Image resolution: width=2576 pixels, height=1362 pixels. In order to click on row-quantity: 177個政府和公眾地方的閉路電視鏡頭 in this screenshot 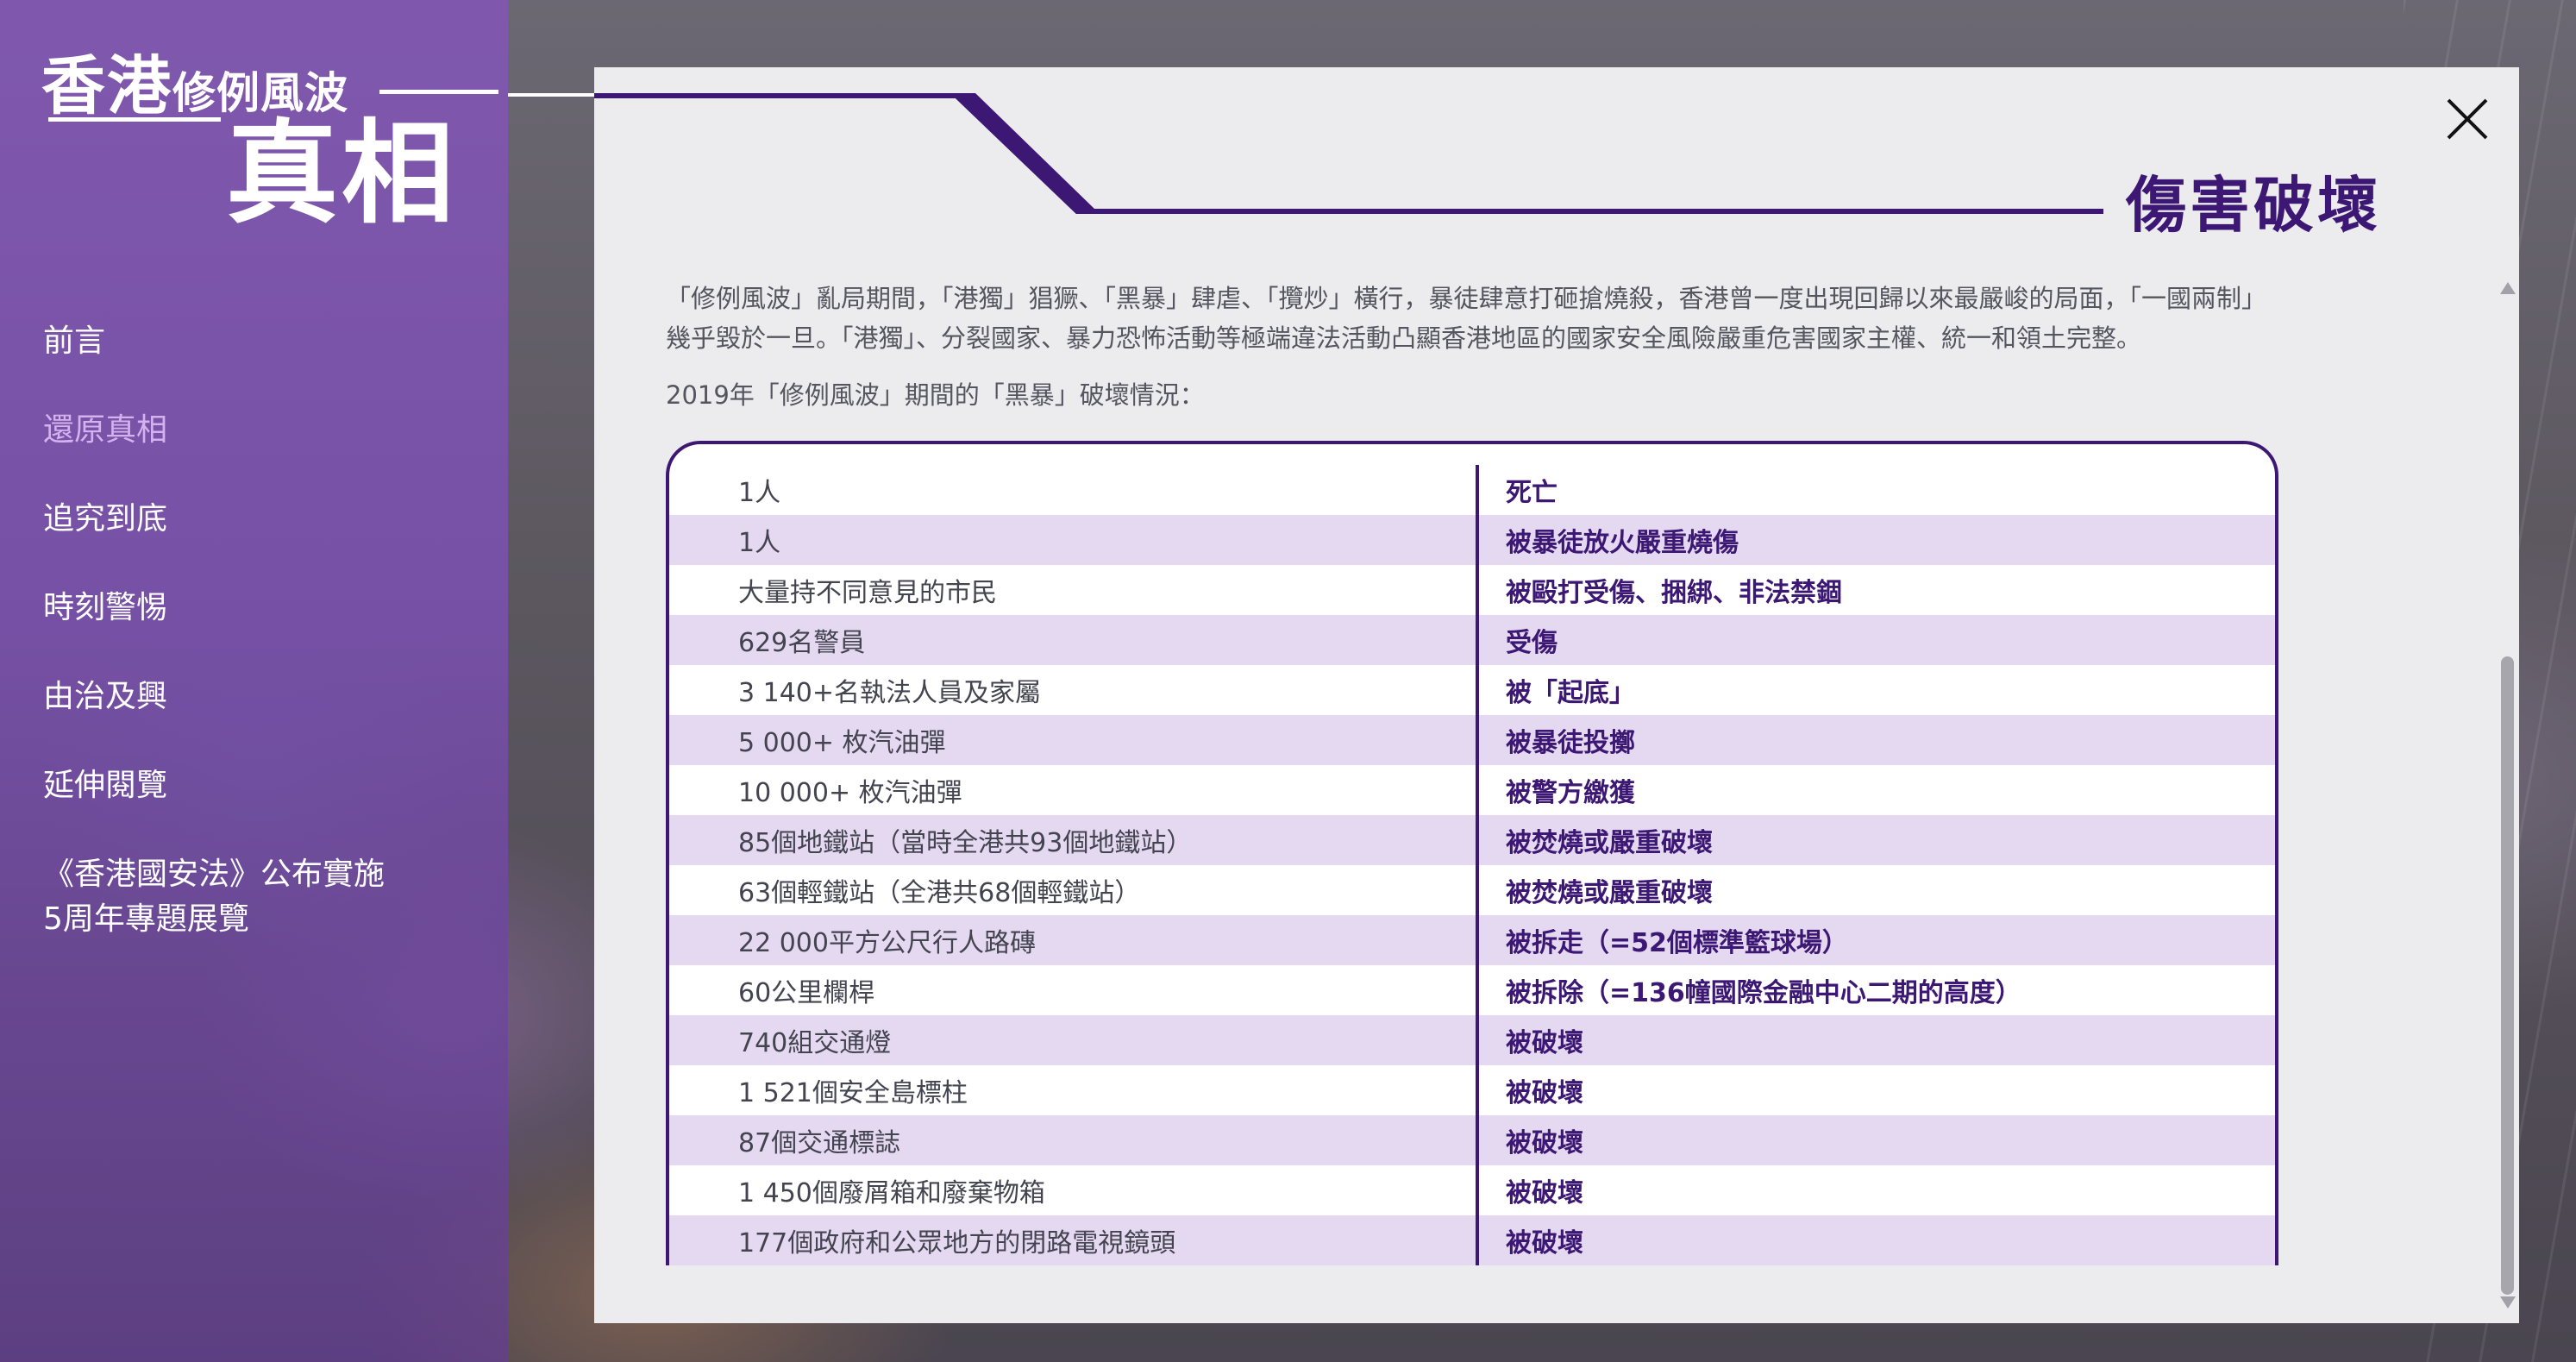, I will do `click(957, 1243)`.